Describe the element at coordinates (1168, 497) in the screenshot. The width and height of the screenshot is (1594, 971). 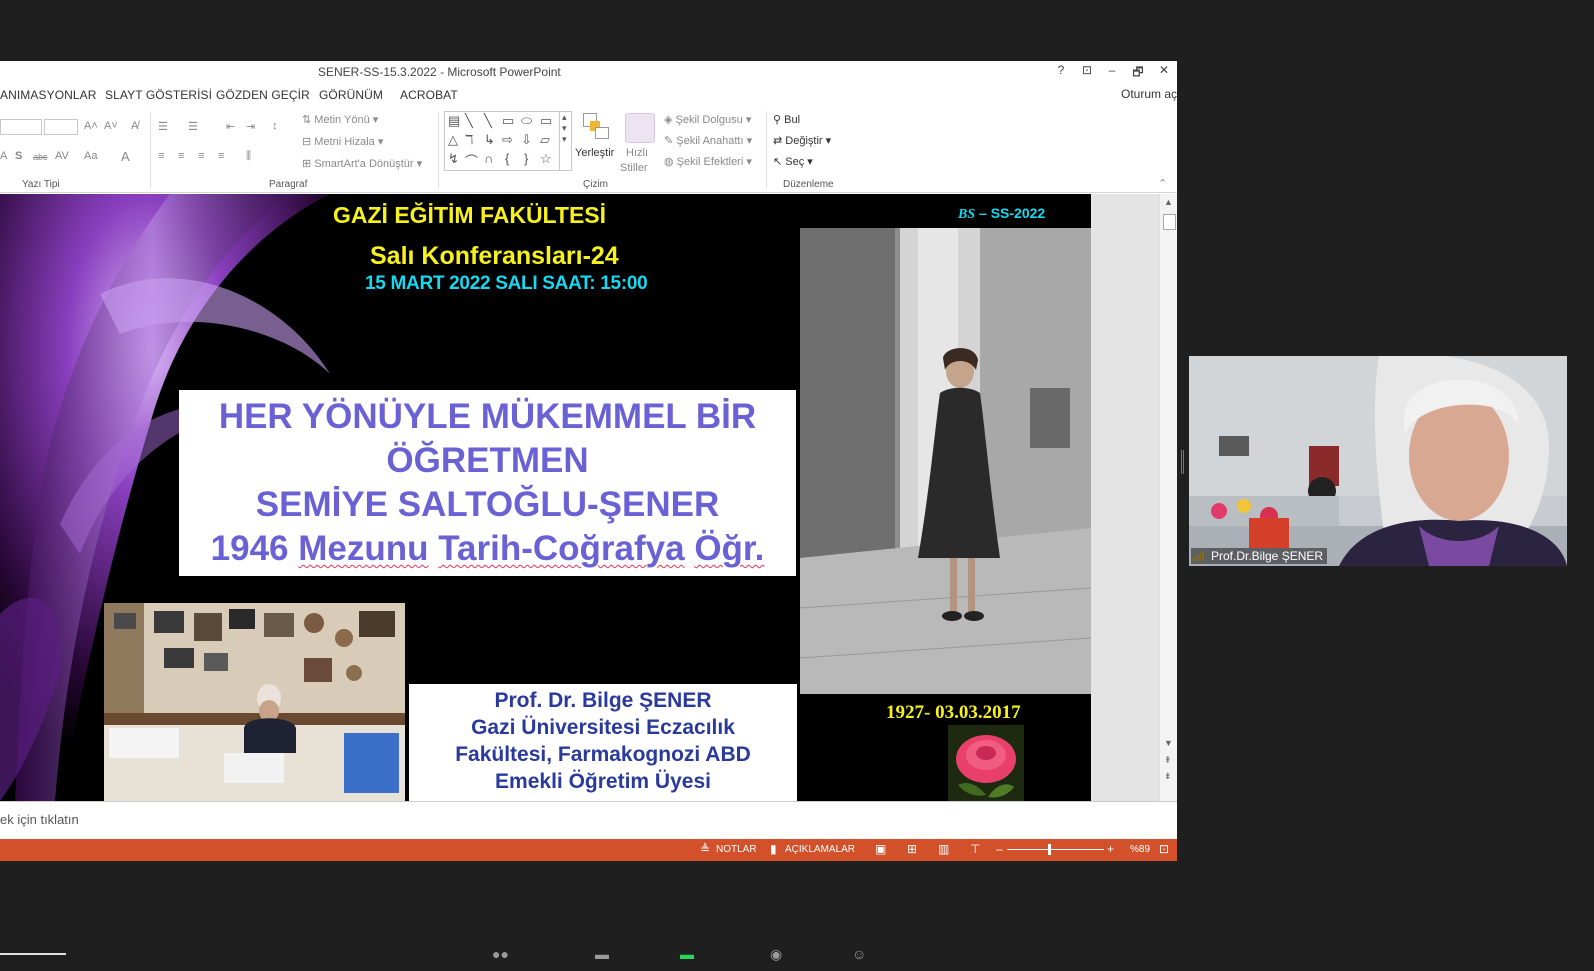
I see `vertical-scrollbar: ▲ ▼ ⇞ ⇟` at that location.